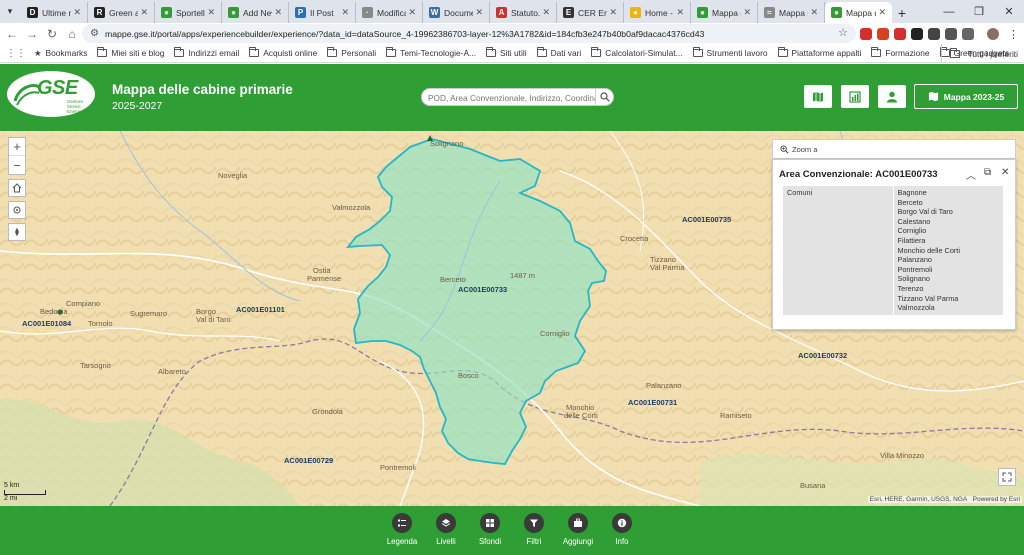 Image resolution: width=1024 pixels, height=555 pixels. Describe the element at coordinates (730, 52) in the screenshot. I see `bookmark-folder: Strumenti lavoro` at that location.